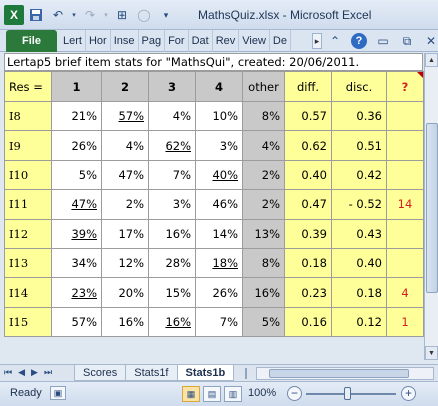 The image size is (438, 406). I want to click on zoom-slider-track, so click(351, 394).